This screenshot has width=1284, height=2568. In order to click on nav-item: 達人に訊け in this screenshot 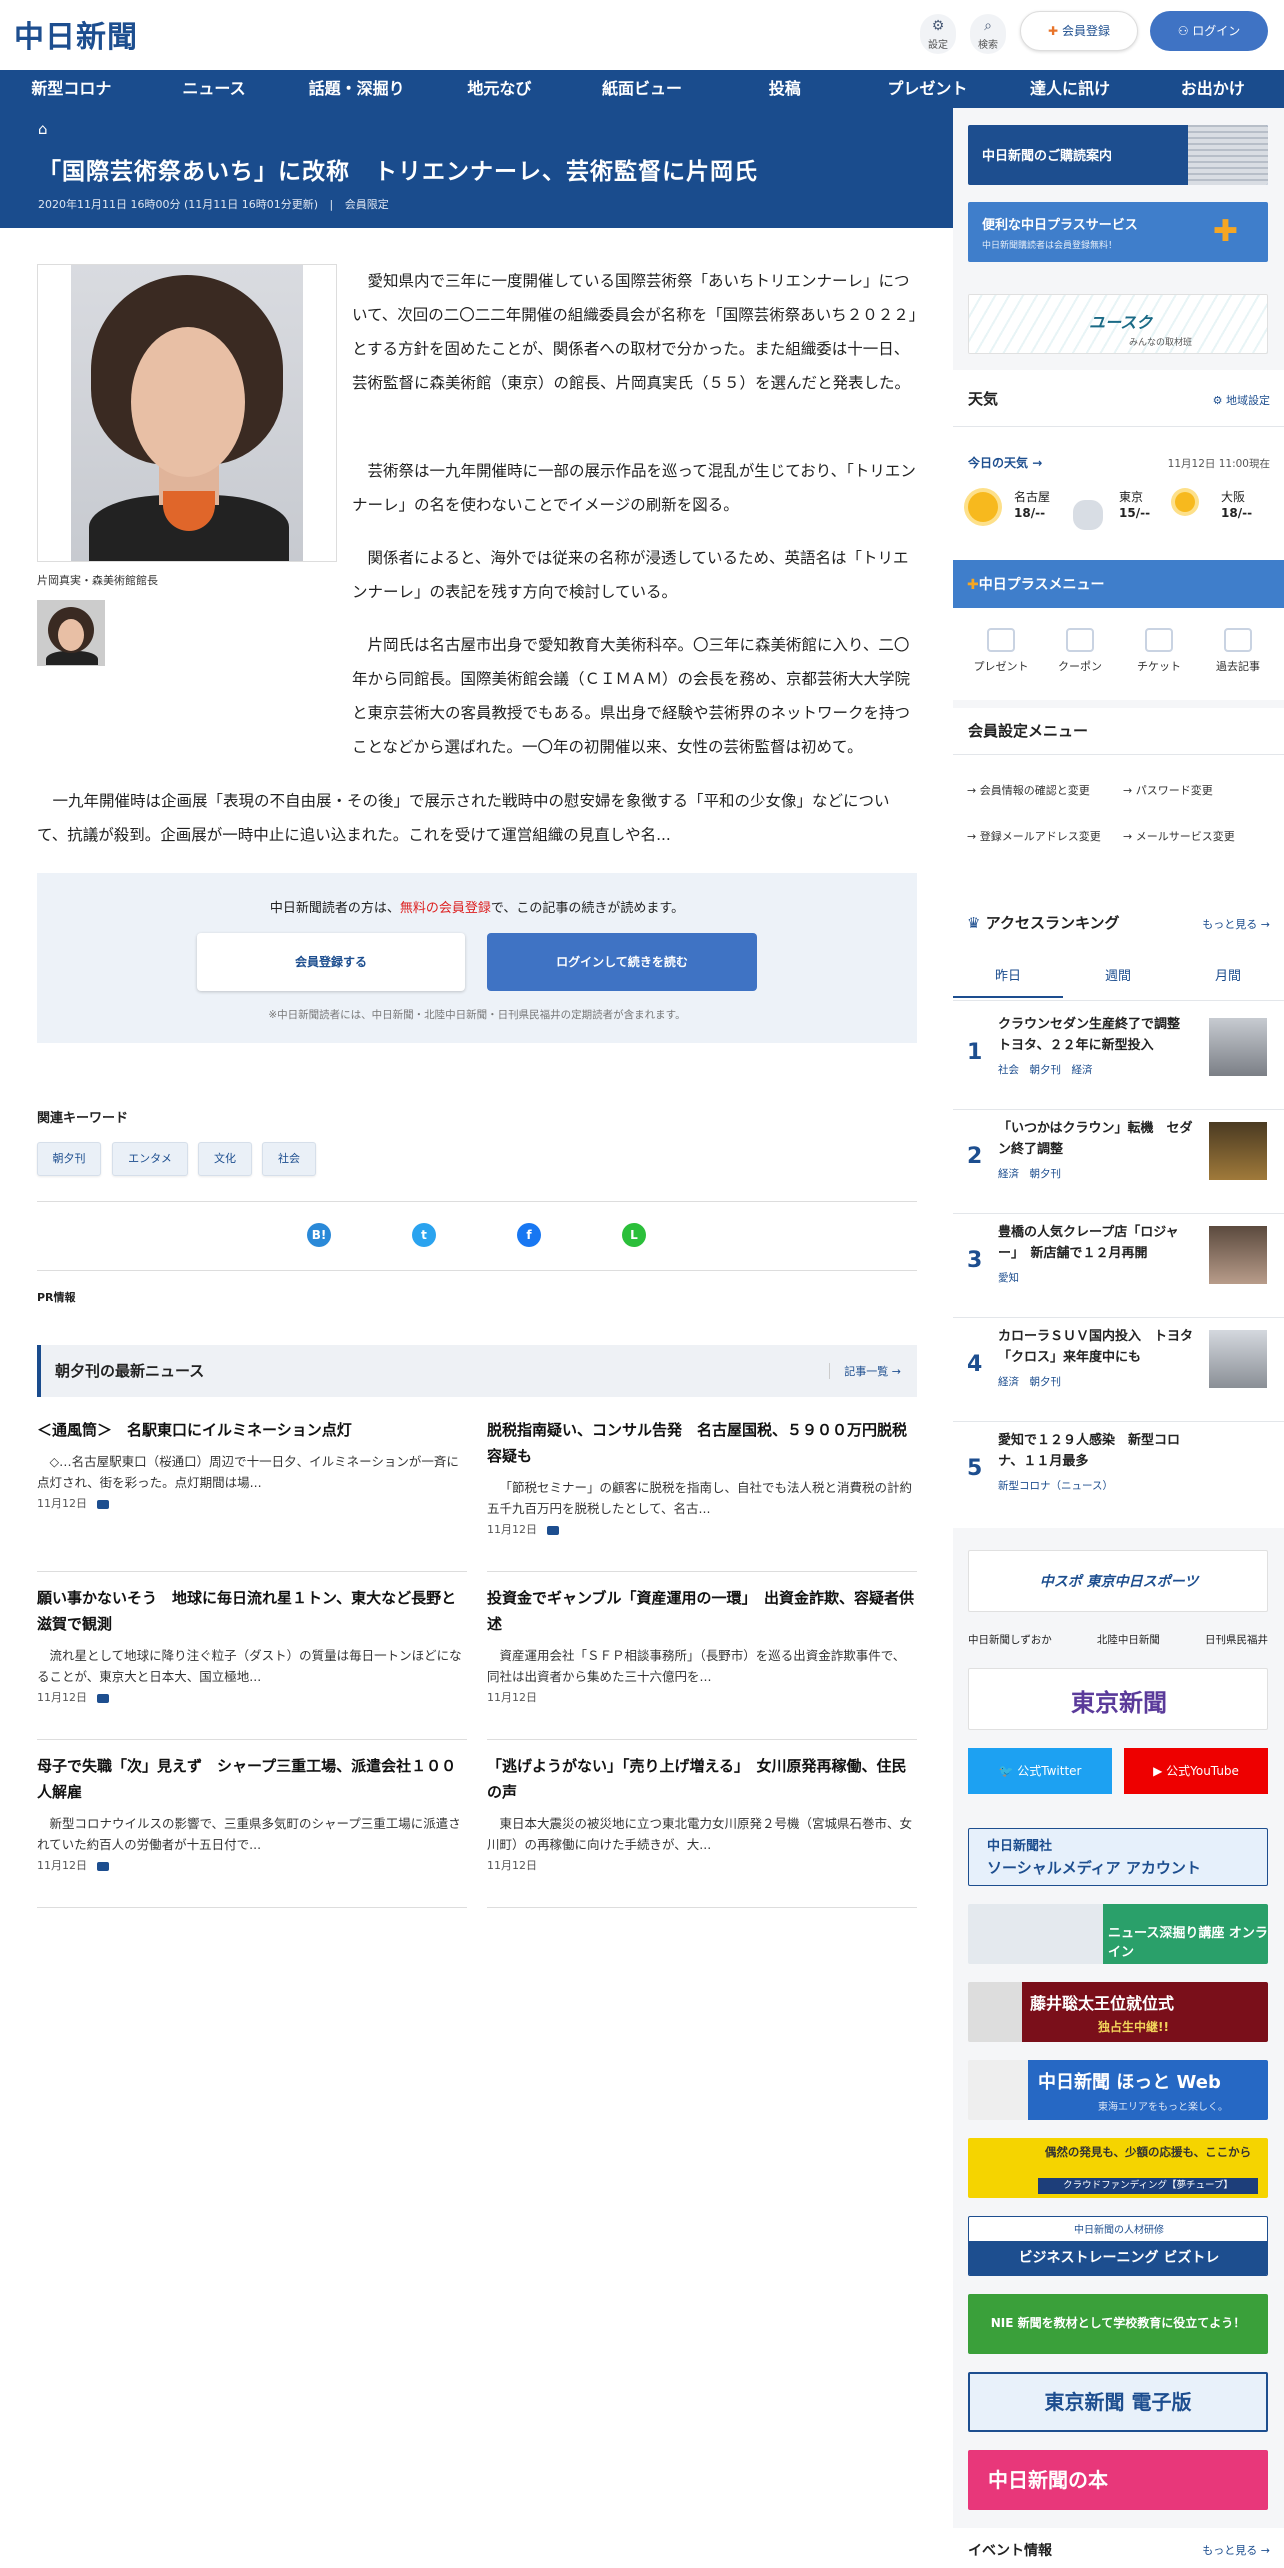, I will do `click(1070, 89)`.